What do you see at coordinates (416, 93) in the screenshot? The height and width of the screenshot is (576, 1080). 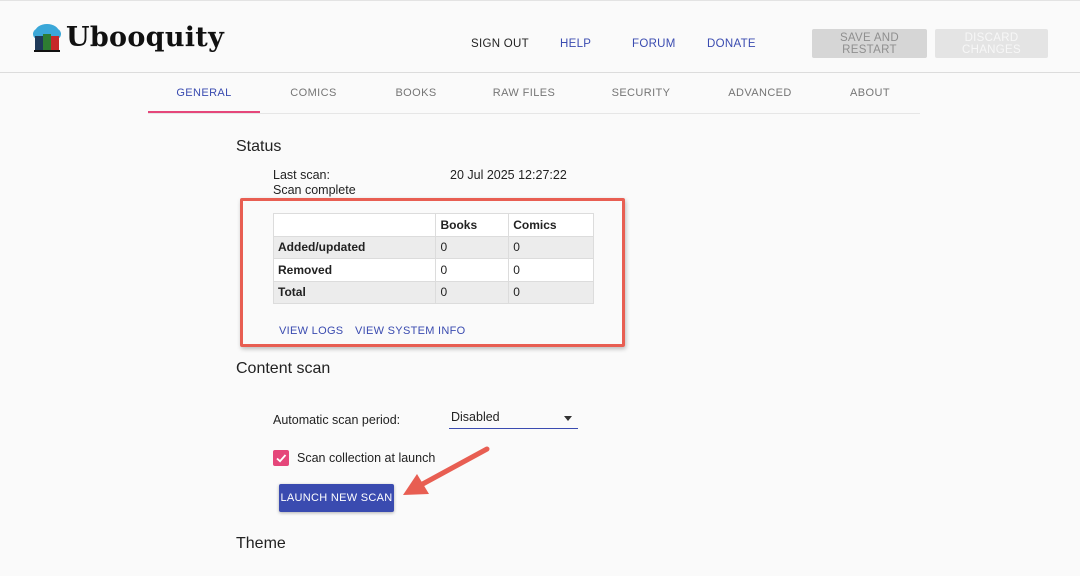 I see `tab-books: BOOKS` at bounding box center [416, 93].